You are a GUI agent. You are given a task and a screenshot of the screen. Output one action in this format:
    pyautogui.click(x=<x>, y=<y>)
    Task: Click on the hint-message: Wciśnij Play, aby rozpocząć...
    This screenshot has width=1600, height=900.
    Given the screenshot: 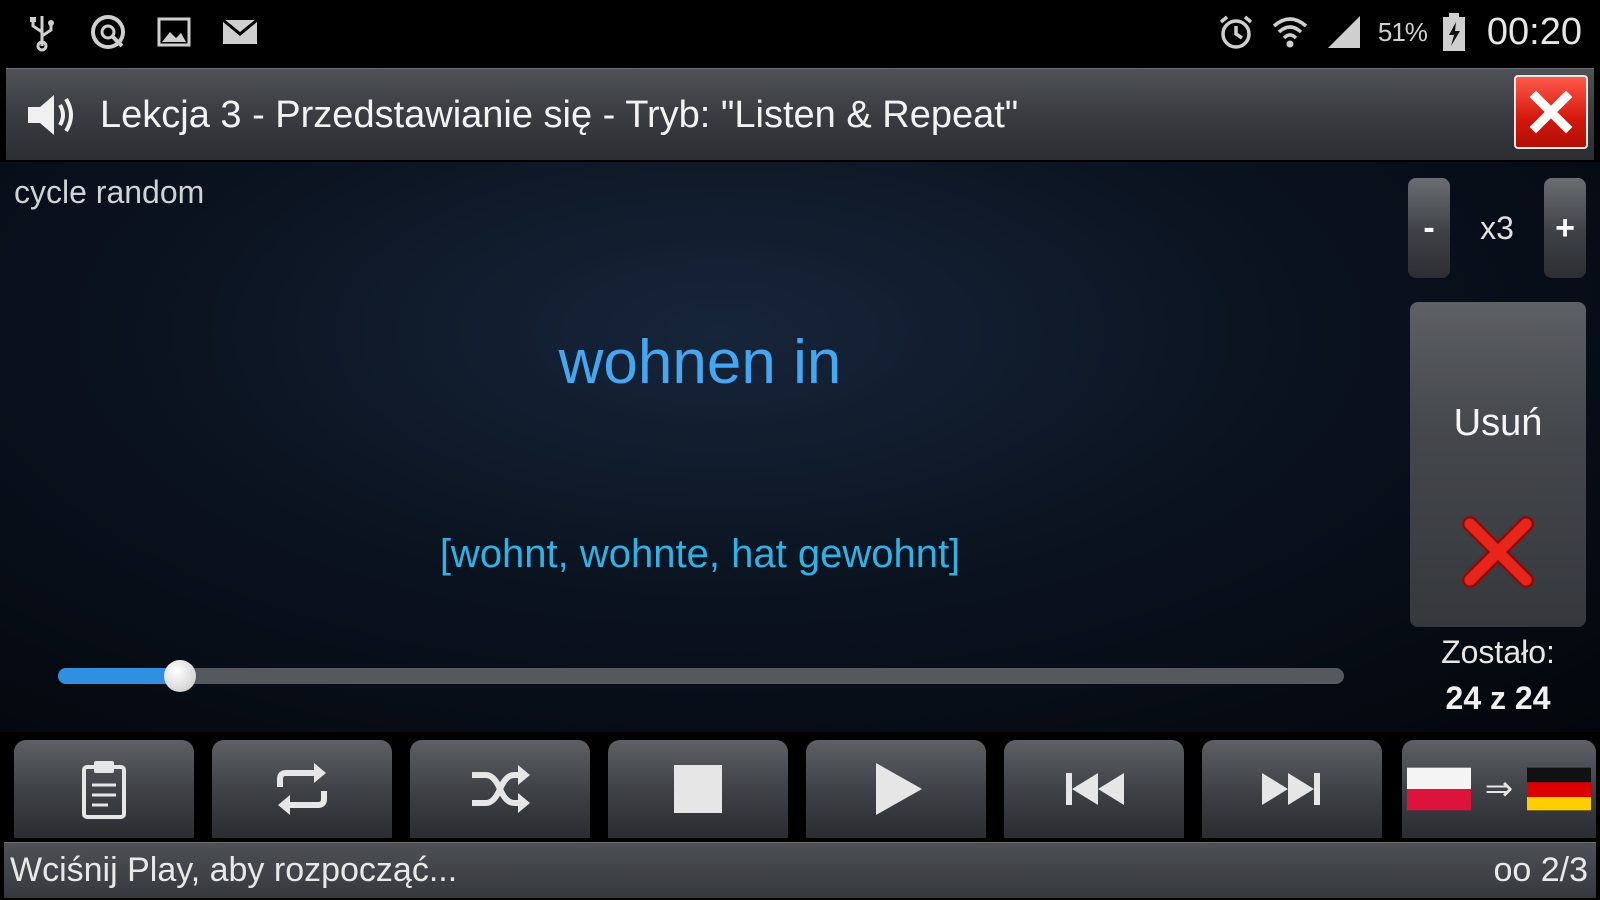 What is the action you would take?
    pyautogui.click(x=234, y=870)
    